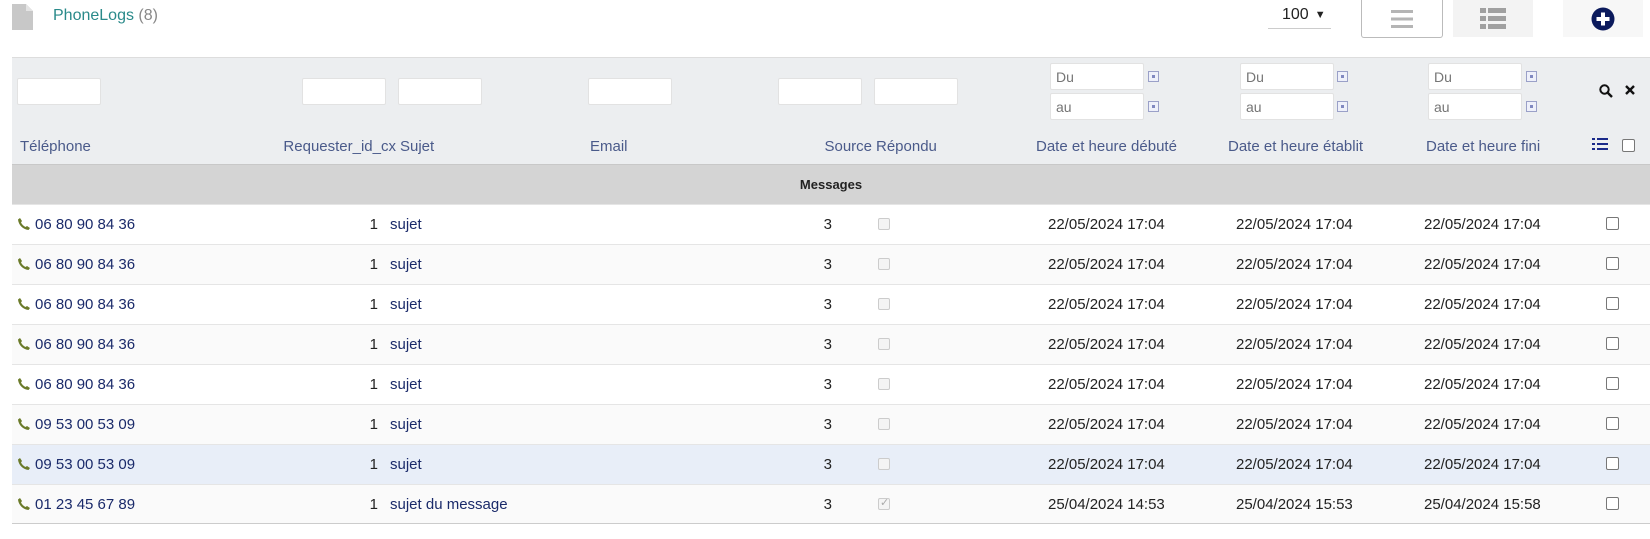  What do you see at coordinates (812, 146) in the screenshot?
I see `col-header-source: Source` at bounding box center [812, 146].